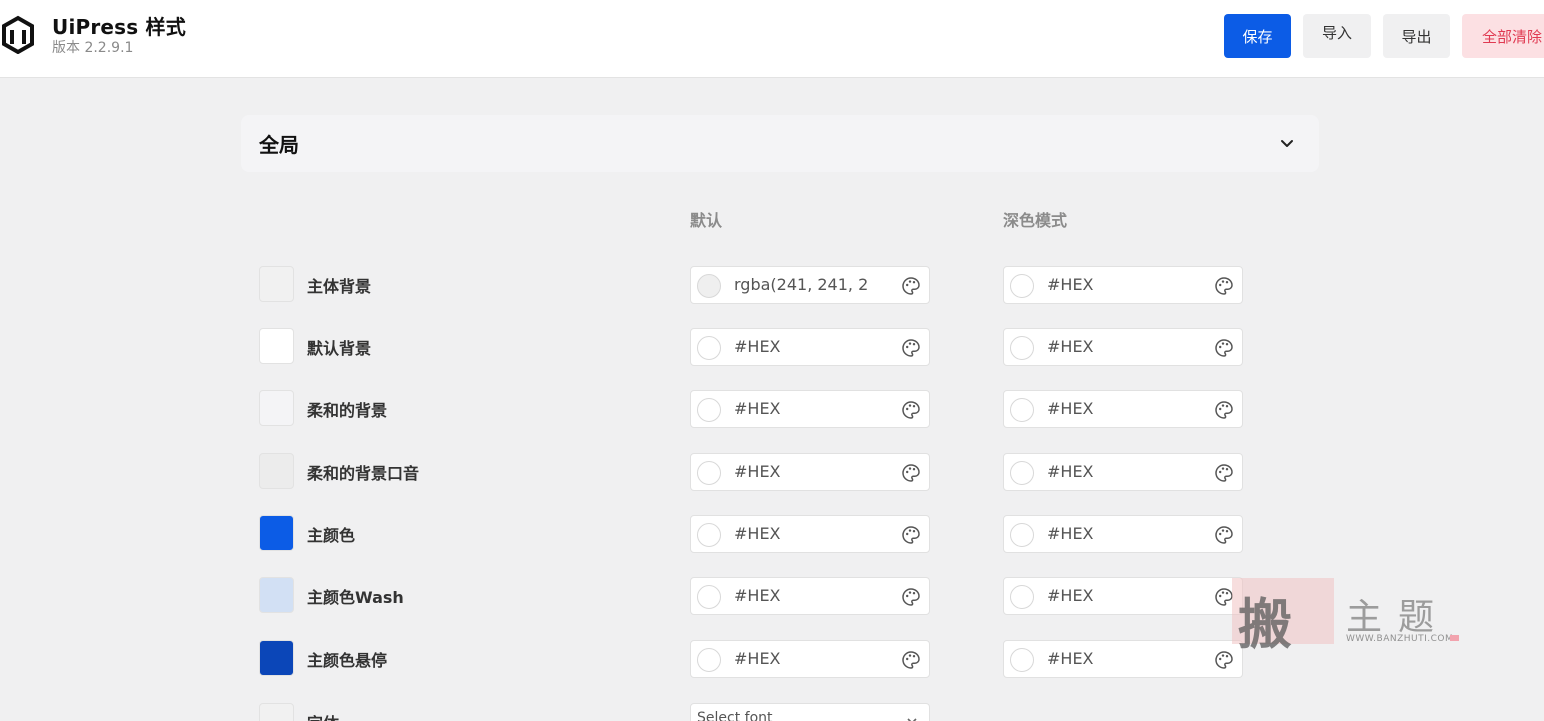  I want to click on color-row: 主颜色悬停 #HEX #HEX, so click(754, 659).